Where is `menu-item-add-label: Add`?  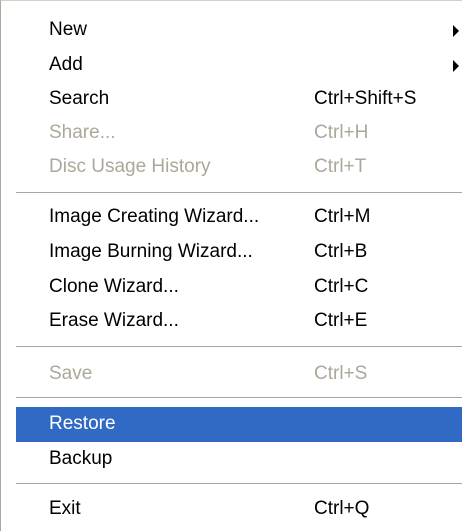 menu-item-add-label: Add is located at coordinates (66, 64).